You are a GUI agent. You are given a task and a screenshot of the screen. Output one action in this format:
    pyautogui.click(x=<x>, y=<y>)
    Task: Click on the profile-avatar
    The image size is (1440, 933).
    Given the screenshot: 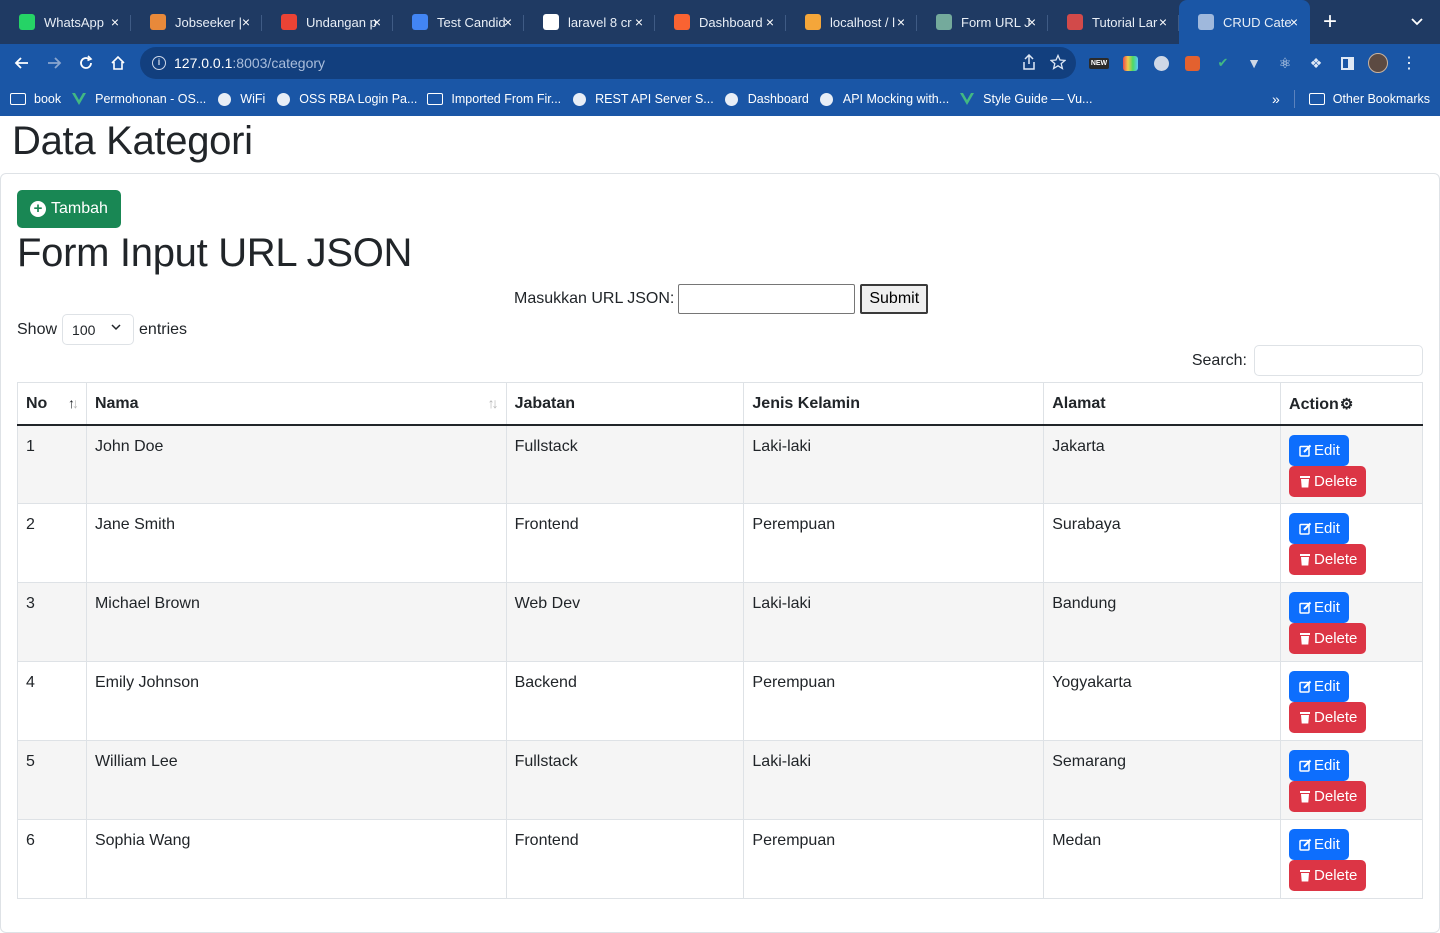 What is the action you would take?
    pyautogui.click(x=1378, y=63)
    